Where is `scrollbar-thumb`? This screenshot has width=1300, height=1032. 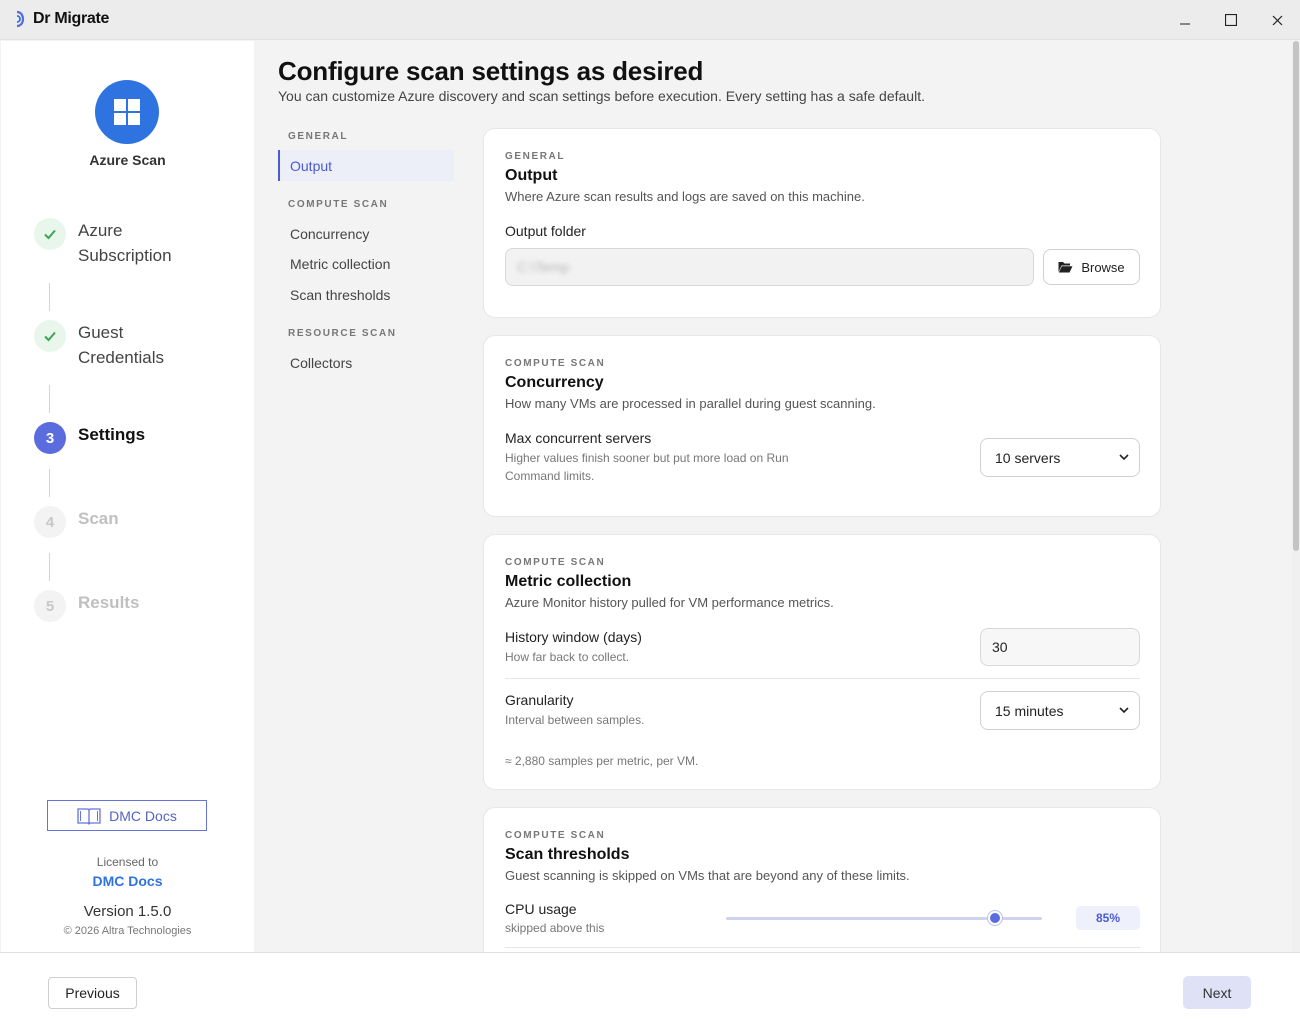
scrollbar-thumb is located at coordinates (1296, 296).